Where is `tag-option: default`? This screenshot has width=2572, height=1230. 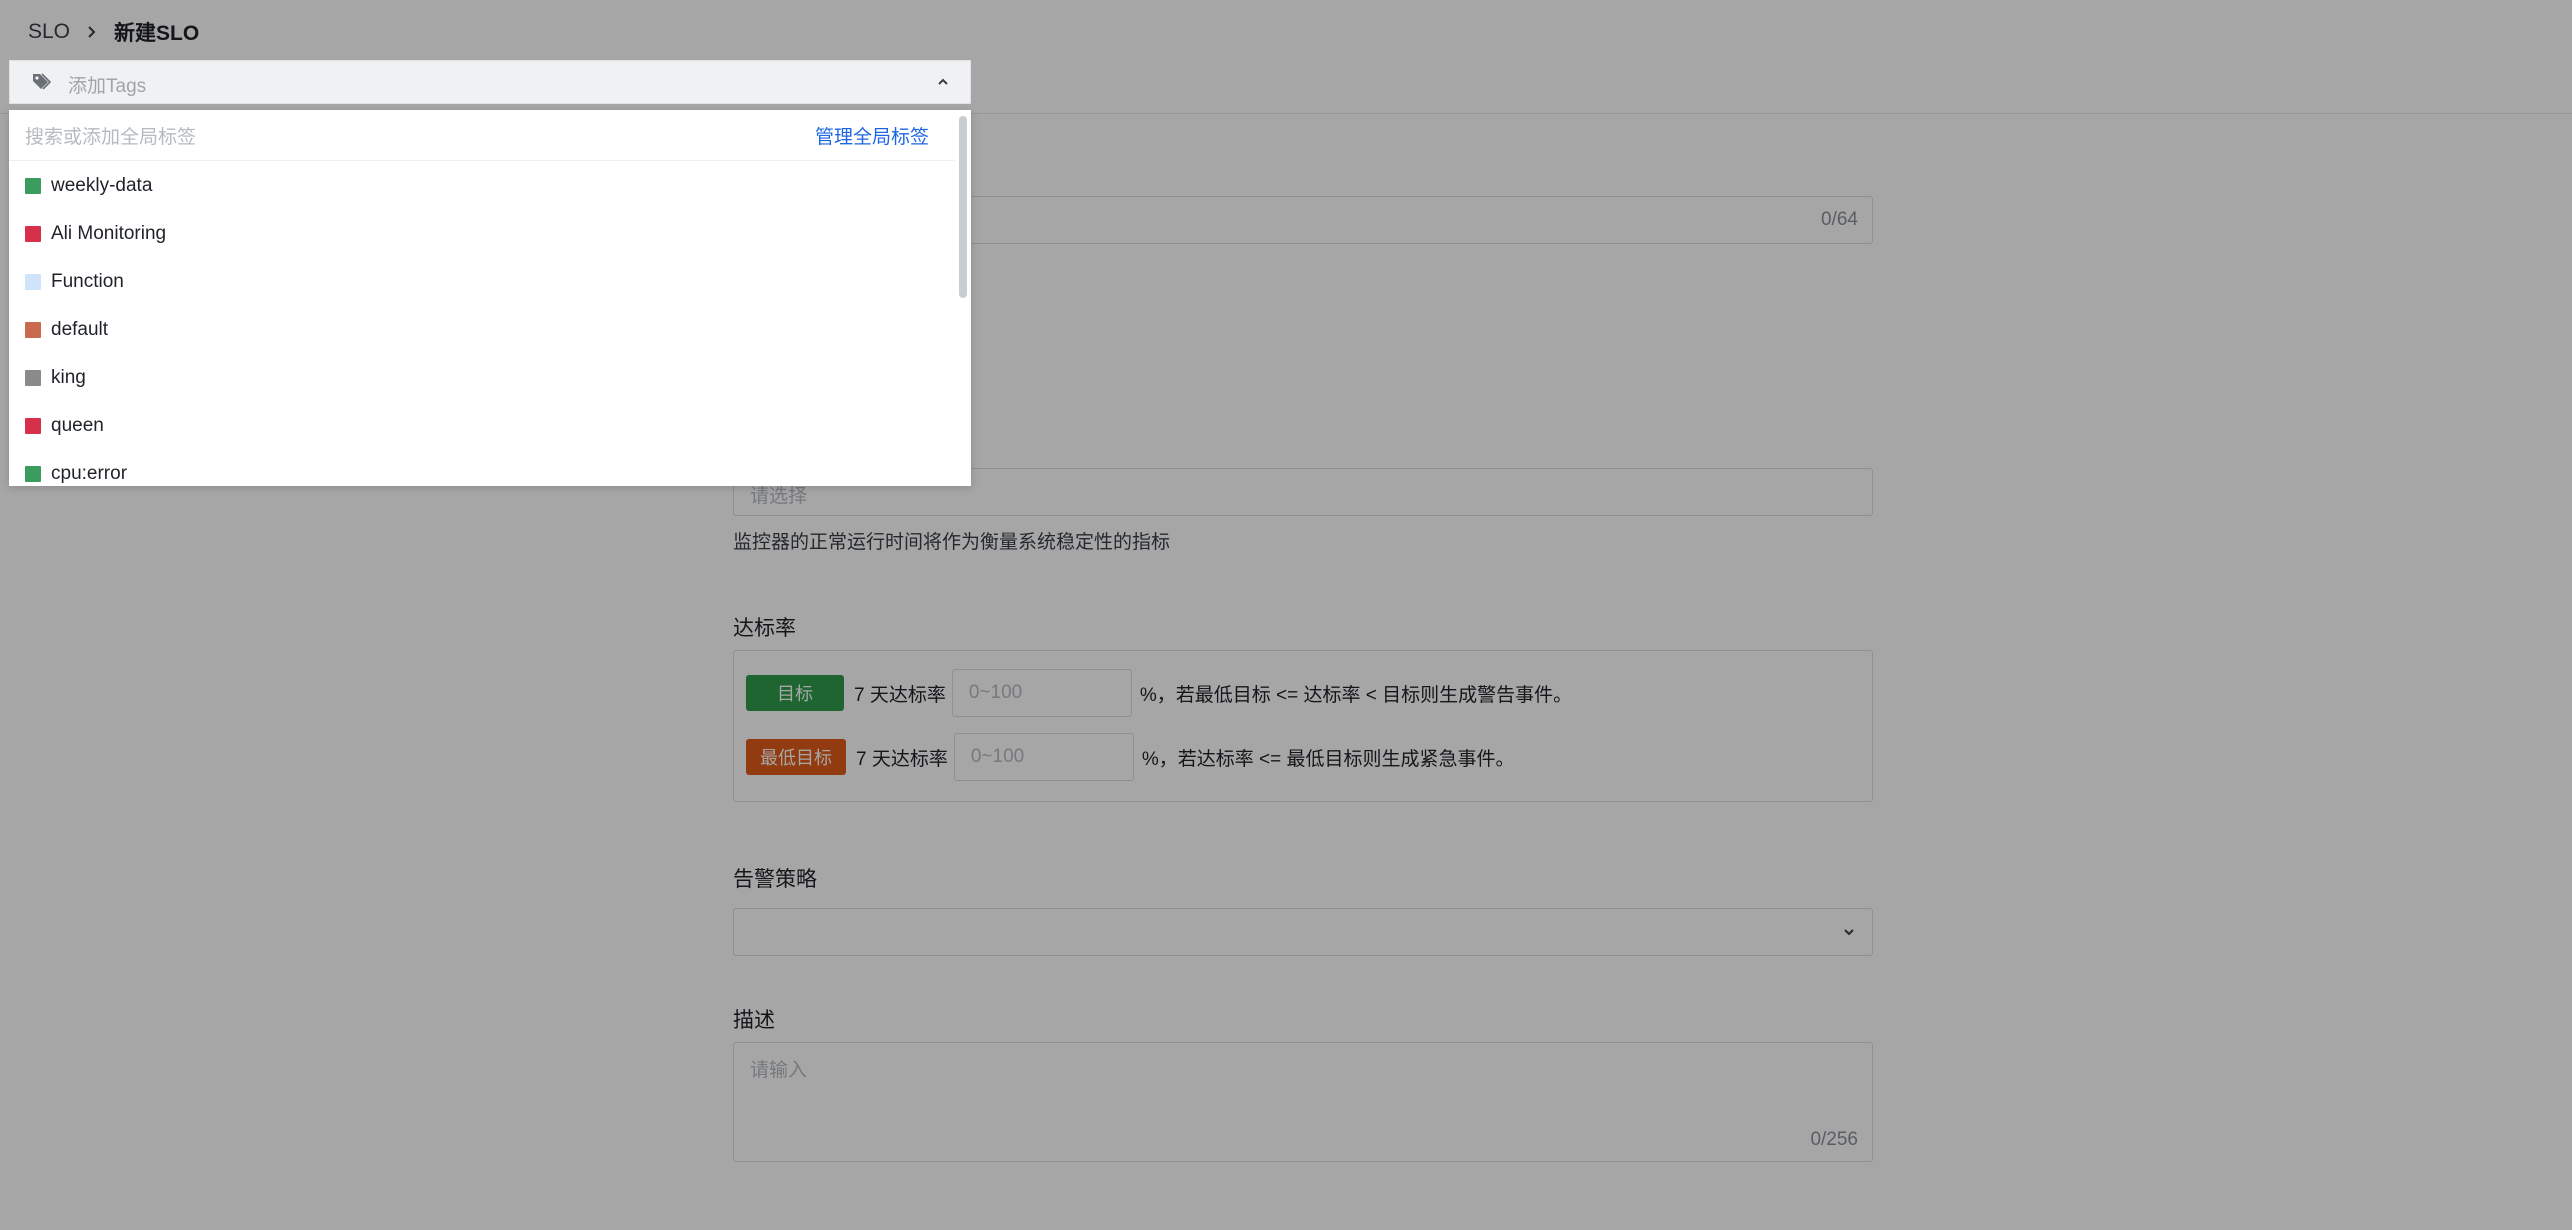
tag-option: default is located at coordinates (482, 330).